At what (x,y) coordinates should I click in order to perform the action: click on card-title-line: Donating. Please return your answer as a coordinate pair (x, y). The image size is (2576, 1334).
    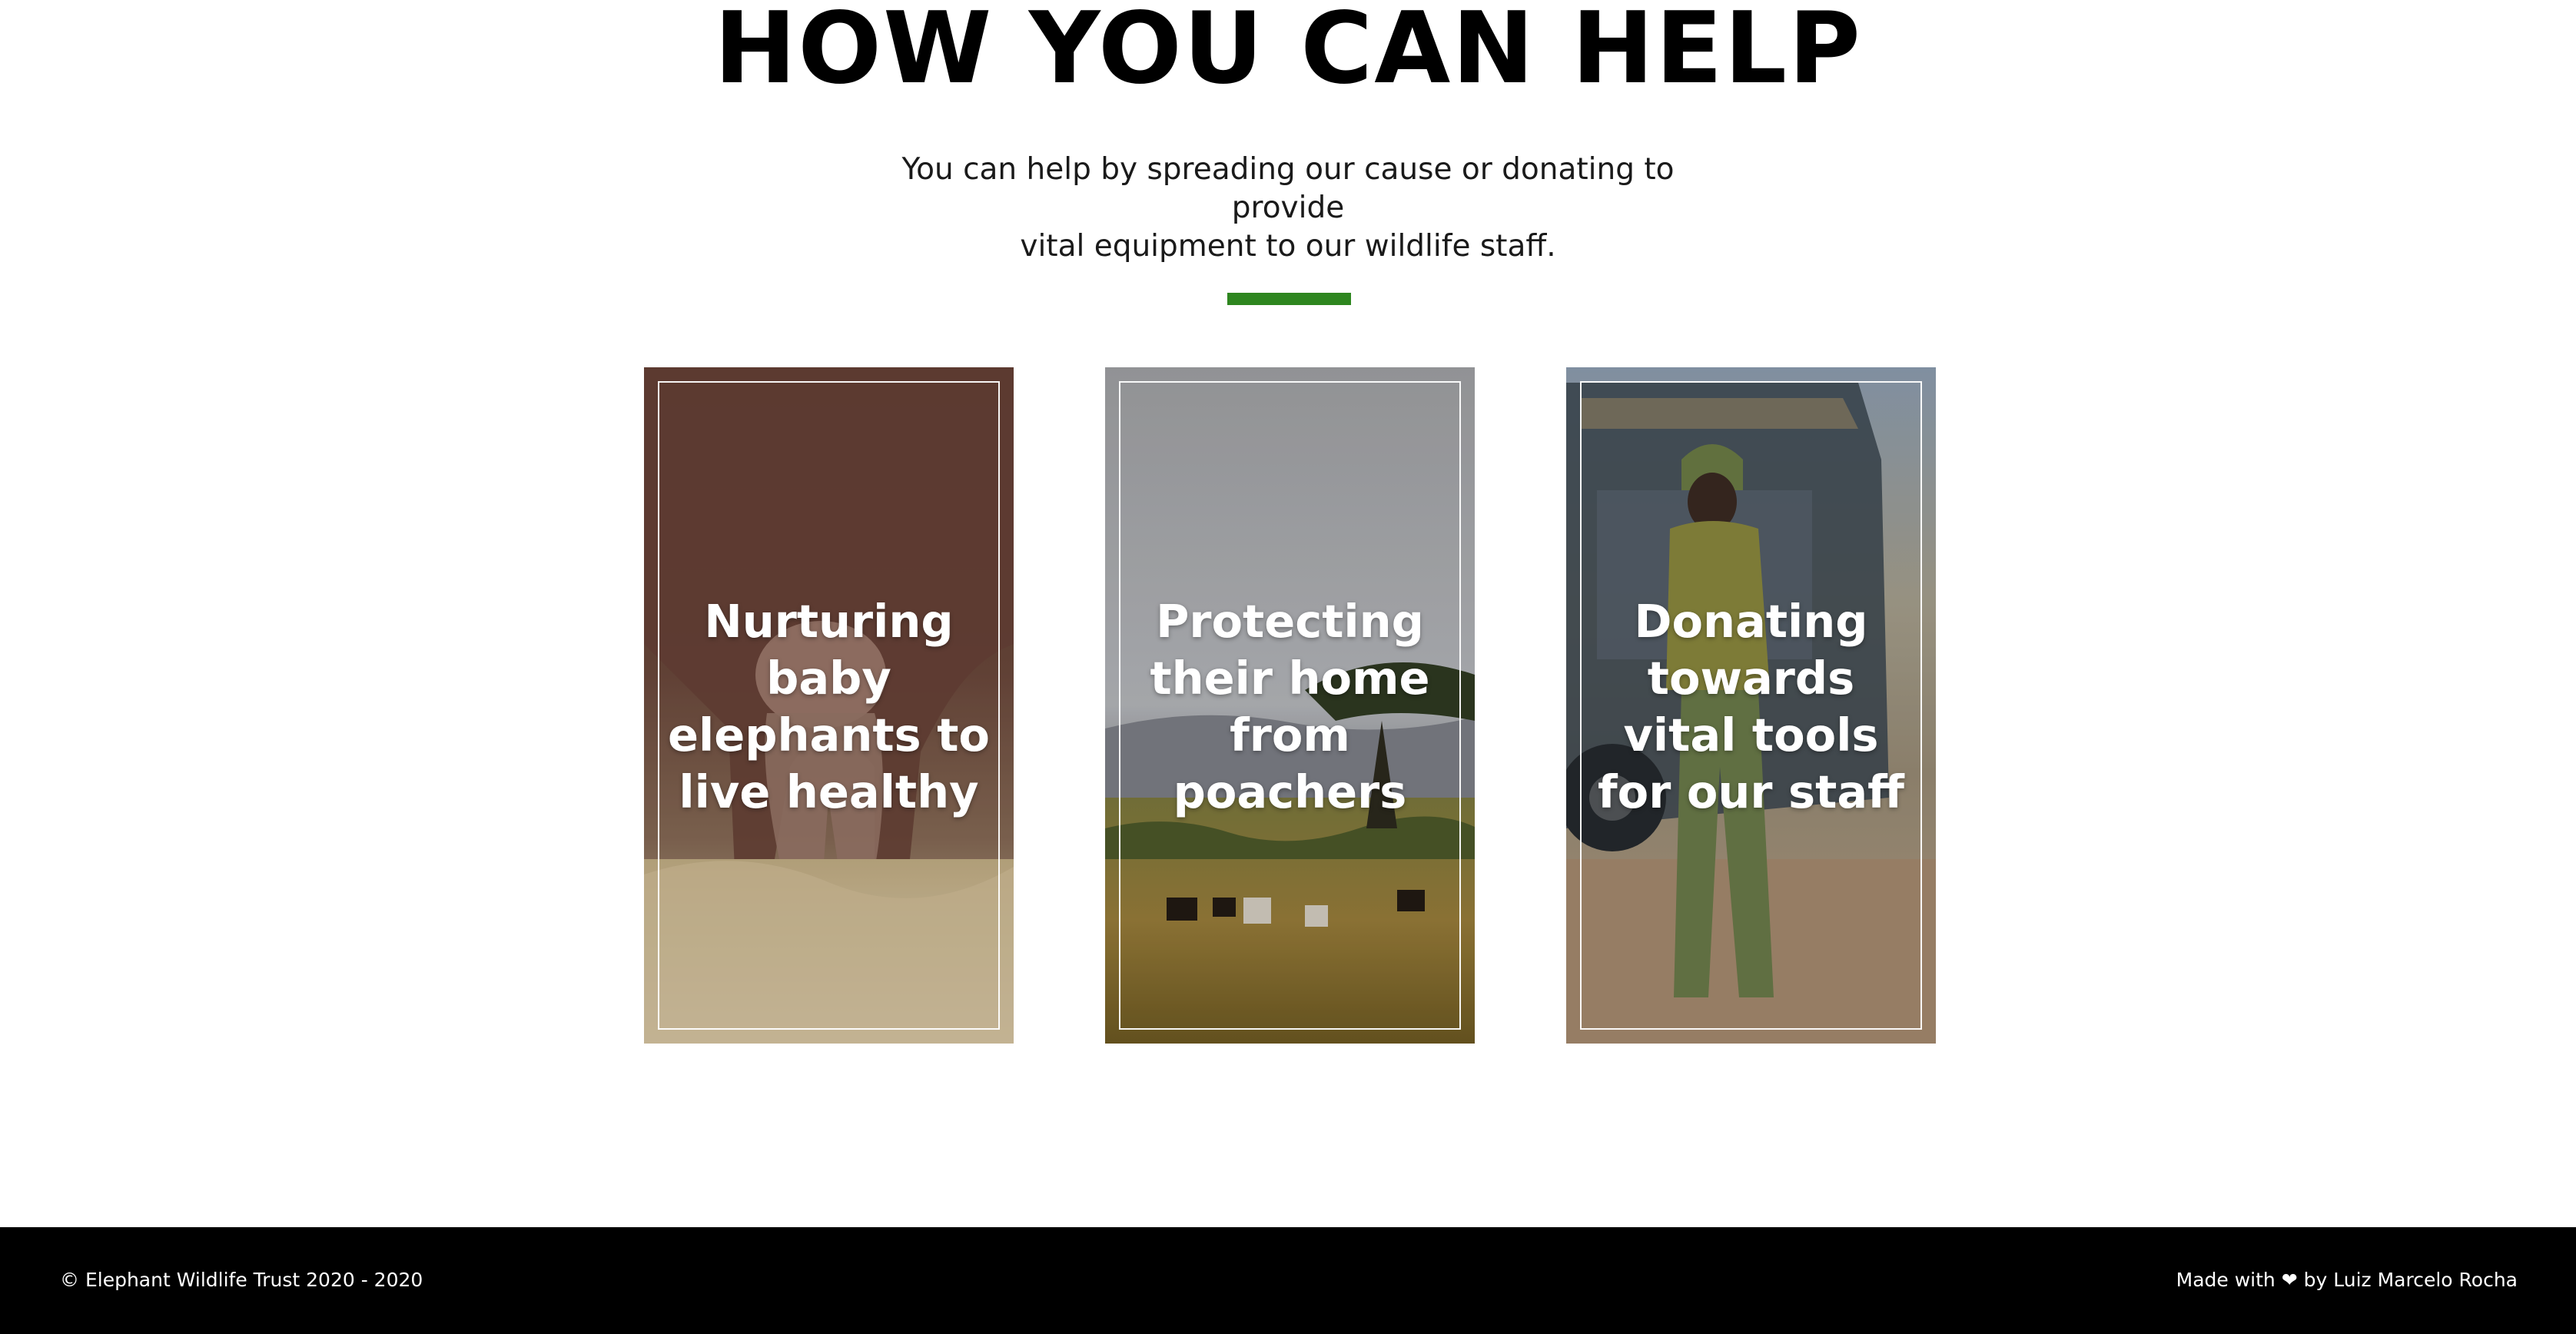
    Looking at the image, I should click on (1751, 621).